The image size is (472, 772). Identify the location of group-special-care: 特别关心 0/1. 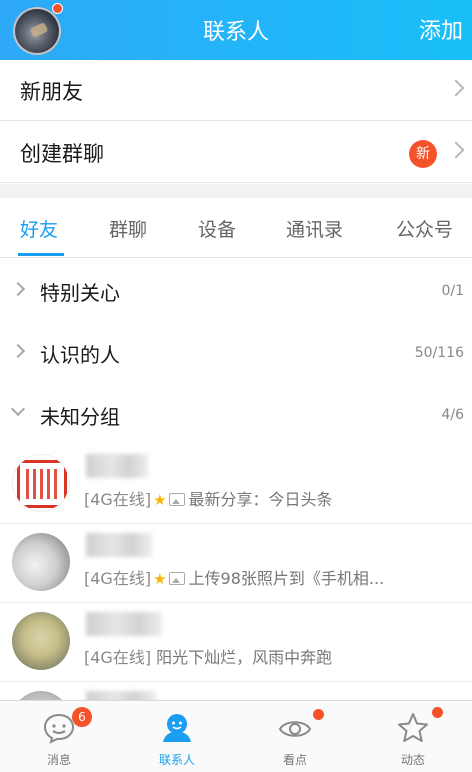
(236, 290).